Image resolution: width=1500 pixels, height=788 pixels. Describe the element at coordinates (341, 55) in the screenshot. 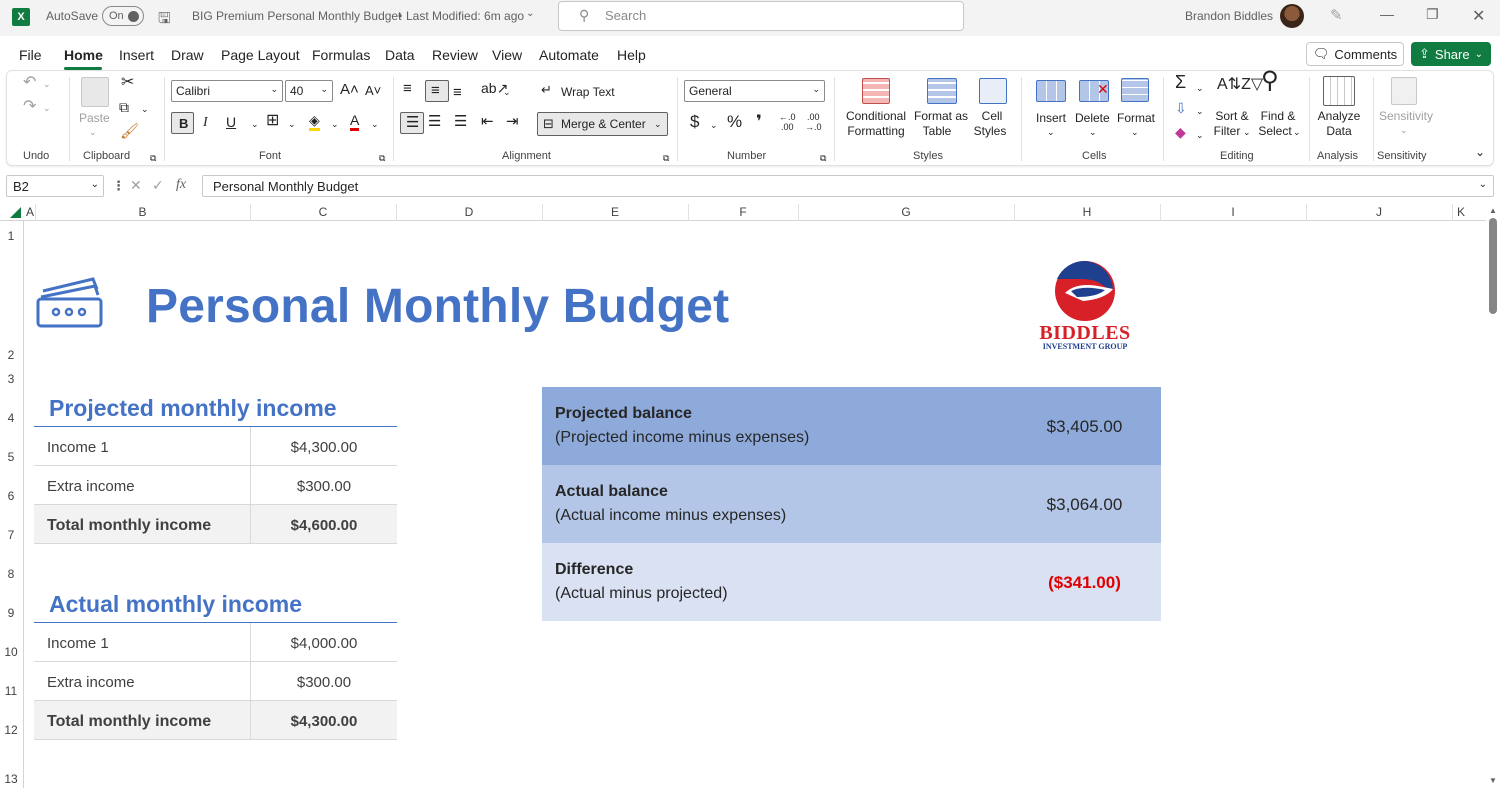

I see `tab-formulas: Formulas` at that location.